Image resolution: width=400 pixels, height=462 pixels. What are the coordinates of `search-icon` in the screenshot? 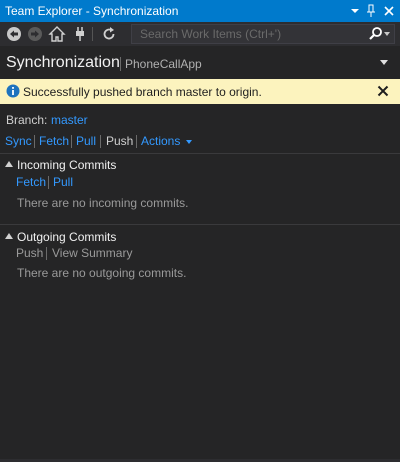 It's located at (376, 34).